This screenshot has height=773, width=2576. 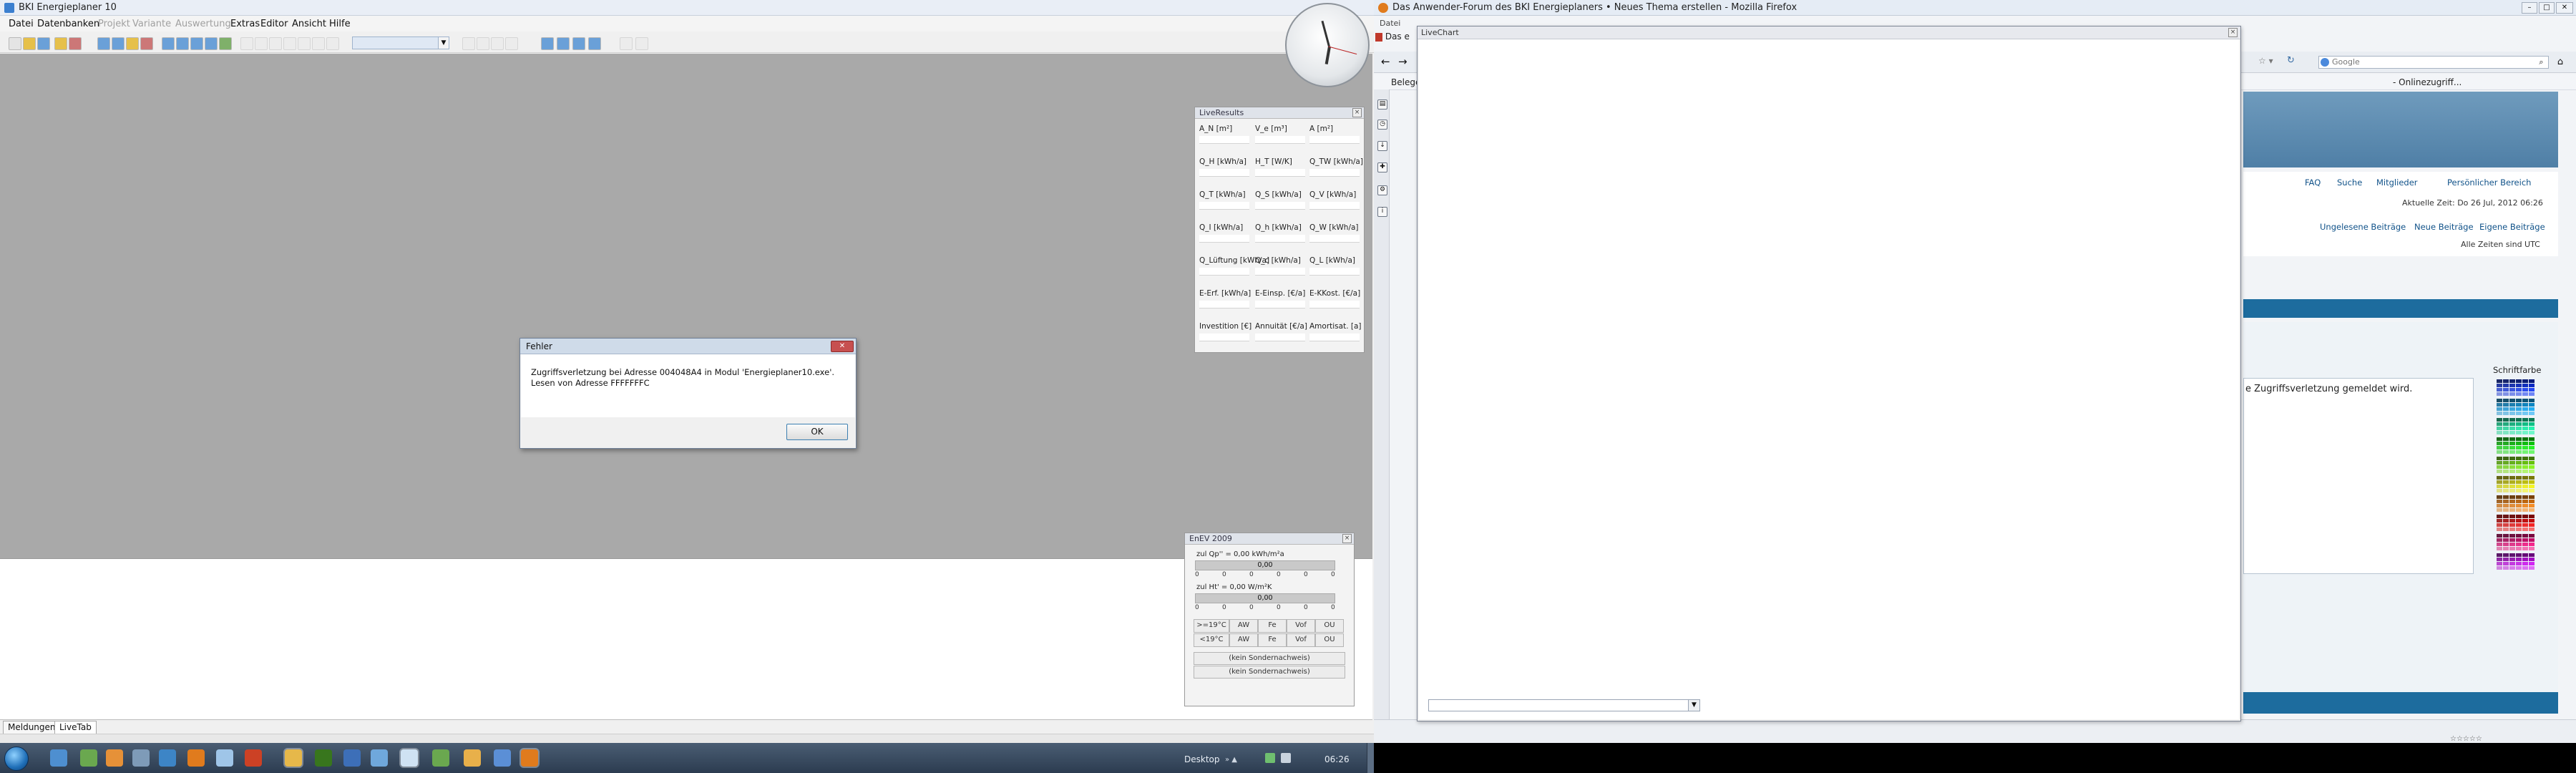 What do you see at coordinates (641, 43) in the screenshot?
I see `redo-icon` at bounding box center [641, 43].